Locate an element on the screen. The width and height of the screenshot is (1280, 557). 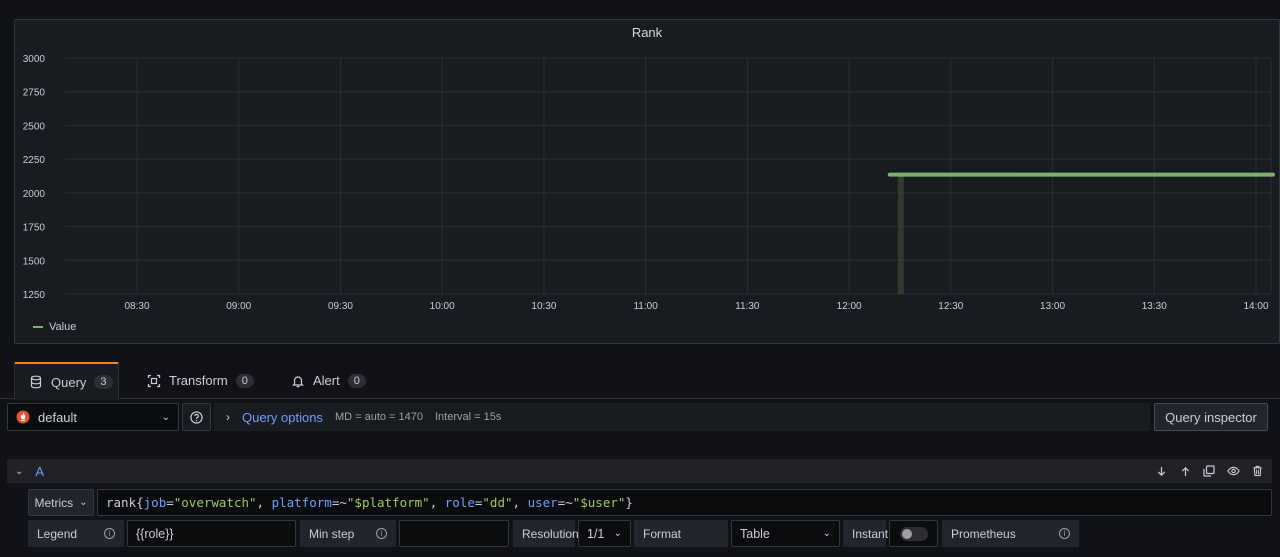
datasource-name: default is located at coordinates (58, 417).